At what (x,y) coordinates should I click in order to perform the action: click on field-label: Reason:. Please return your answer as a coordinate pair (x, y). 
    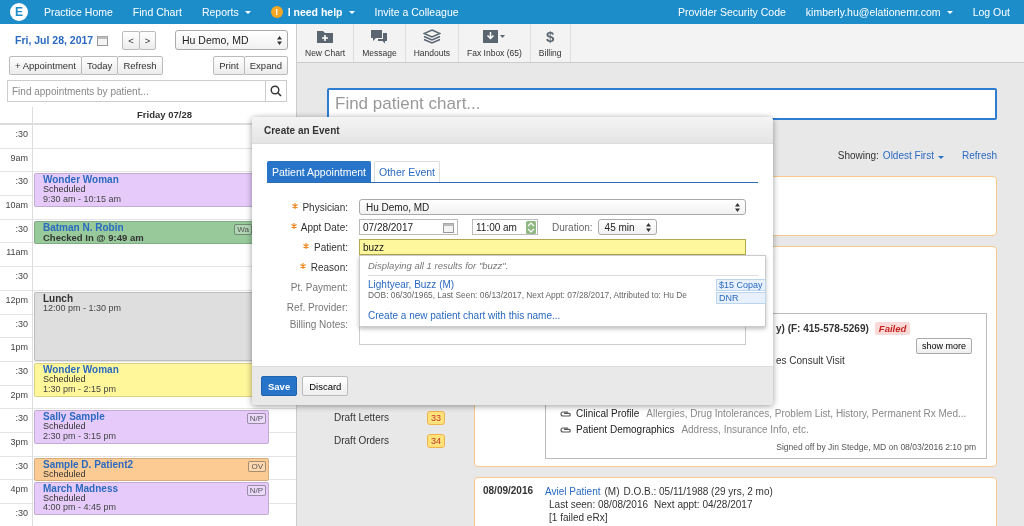
    Looking at the image, I should click on (329, 267).